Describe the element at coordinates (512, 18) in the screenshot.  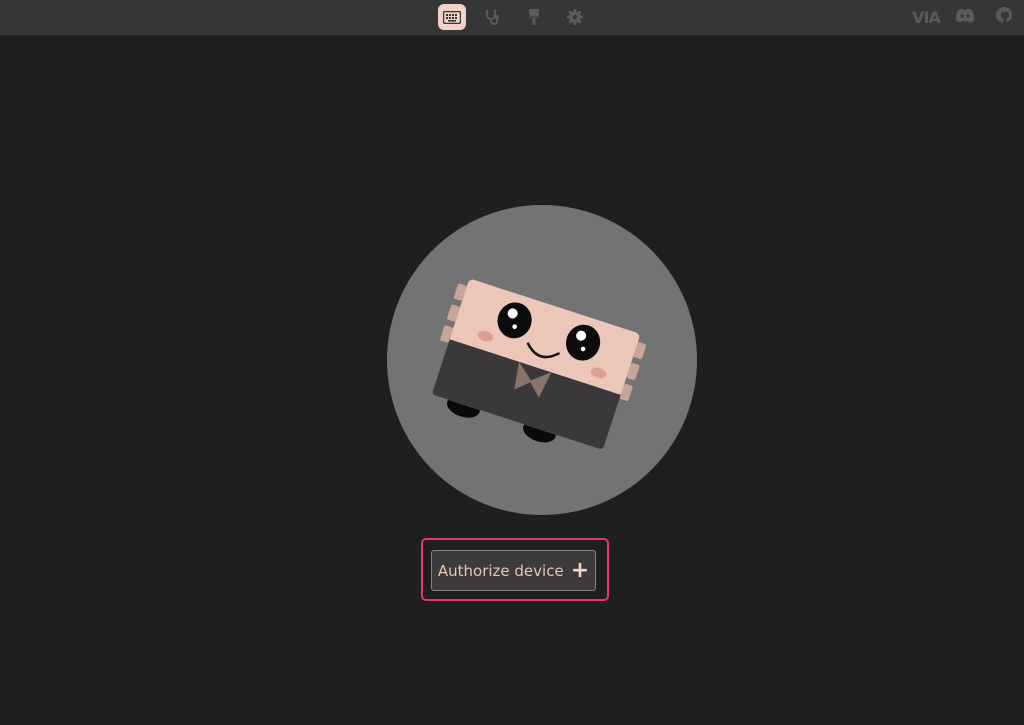
I see `top-navbar: VIA` at that location.